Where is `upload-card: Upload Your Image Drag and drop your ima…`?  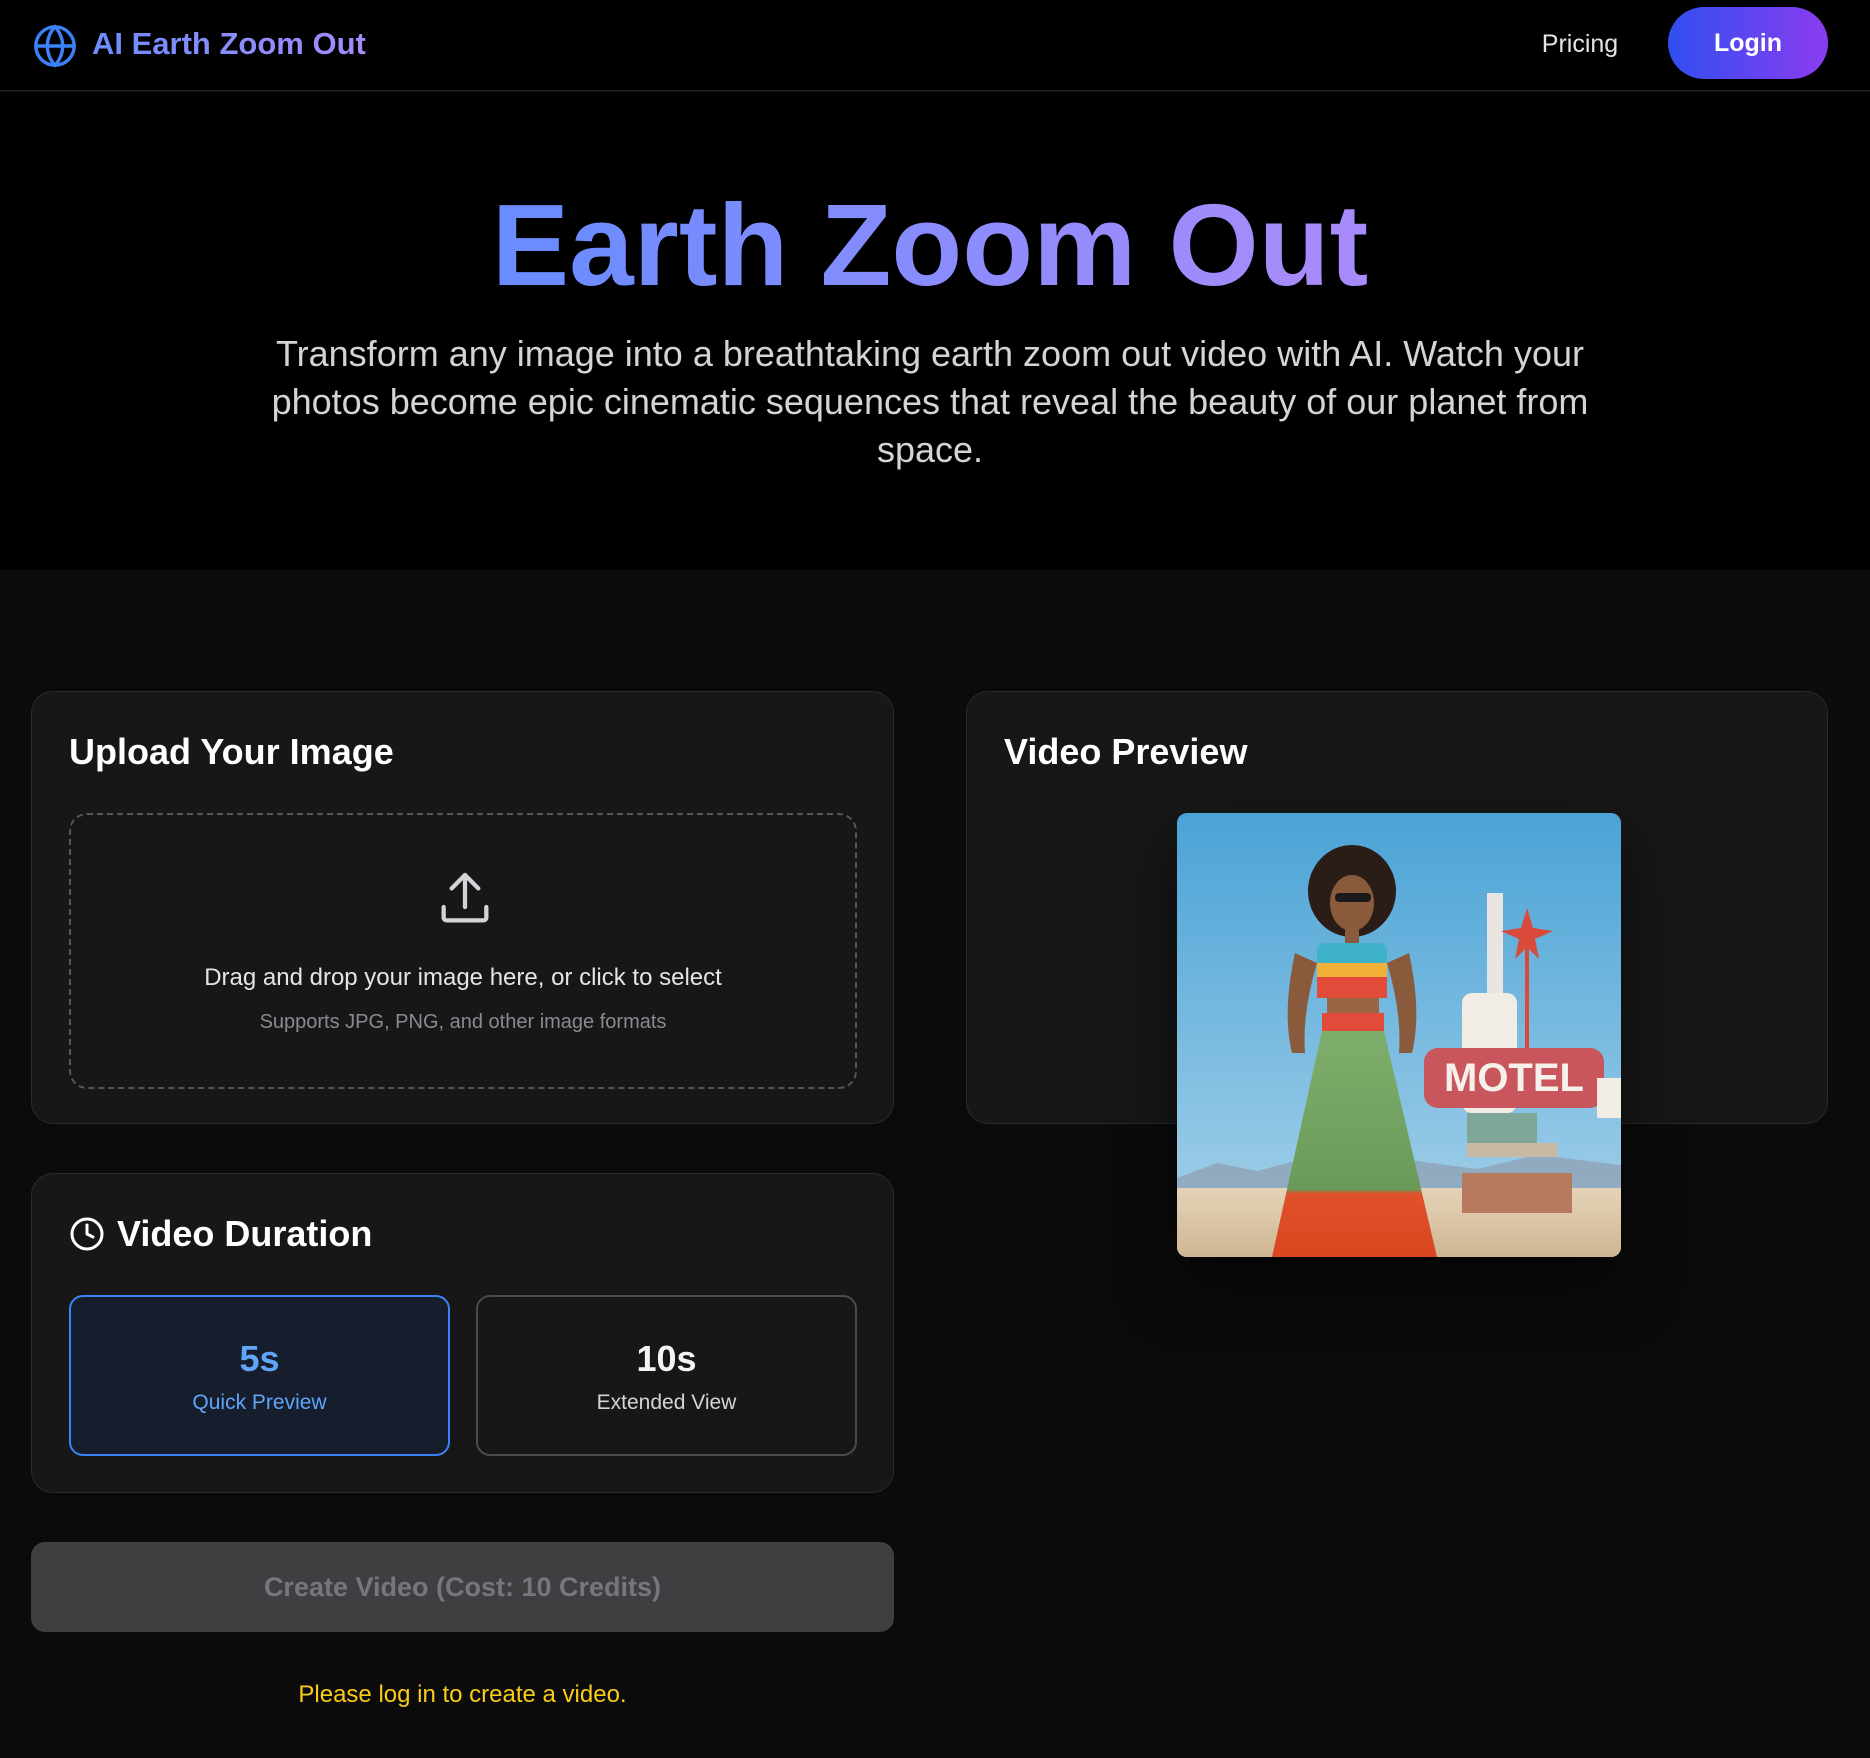 upload-card: Upload Your Image Drag and drop your ima… is located at coordinates (462, 907).